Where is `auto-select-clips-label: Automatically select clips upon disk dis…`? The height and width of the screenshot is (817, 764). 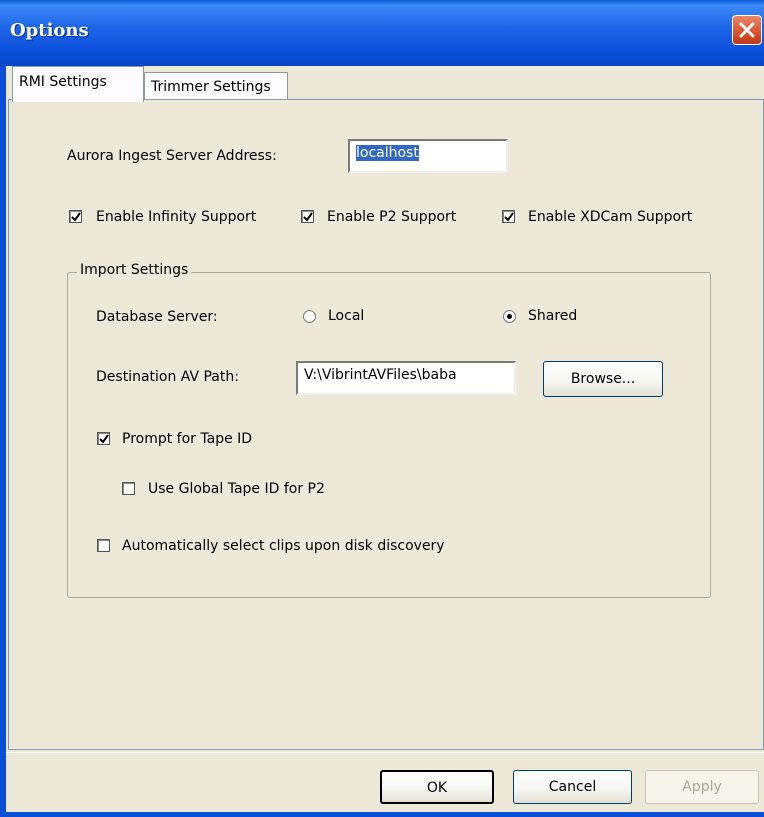
auto-select-clips-label: Automatically select clips upon disk dis… is located at coordinates (283, 546).